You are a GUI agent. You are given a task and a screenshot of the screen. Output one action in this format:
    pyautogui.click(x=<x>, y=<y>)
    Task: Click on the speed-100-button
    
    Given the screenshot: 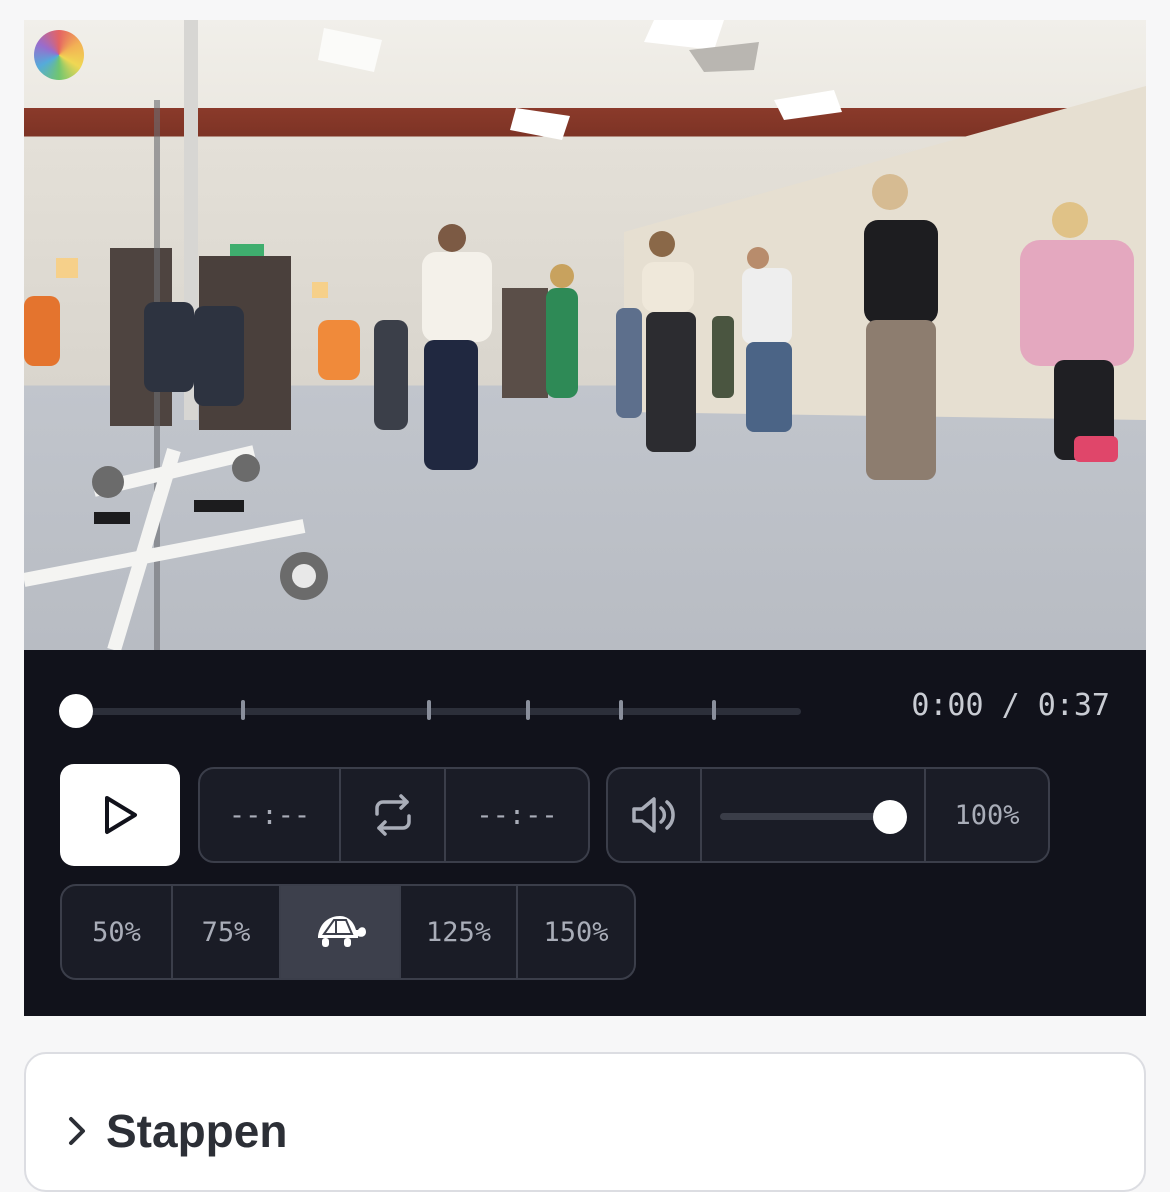 What is the action you would take?
    pyautogui.click(x=341, y=932)
    